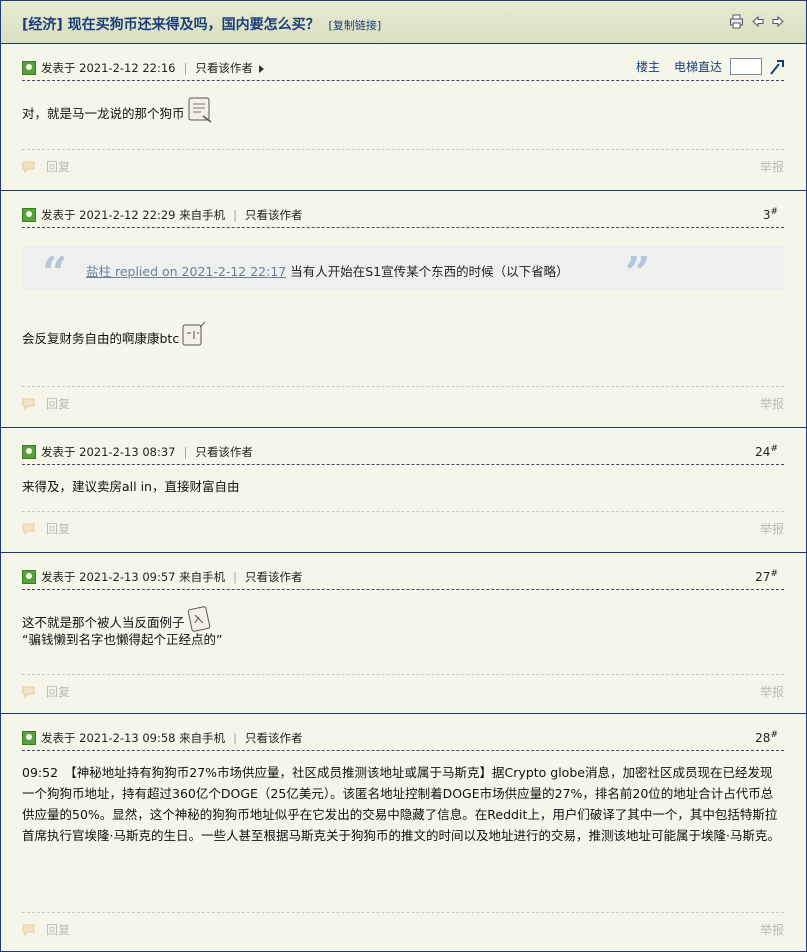 This screenshot has width=807, height=952. Describe the element at coordinates (778, 21) in the screenshot. I see `next-thread-icon` at that location.